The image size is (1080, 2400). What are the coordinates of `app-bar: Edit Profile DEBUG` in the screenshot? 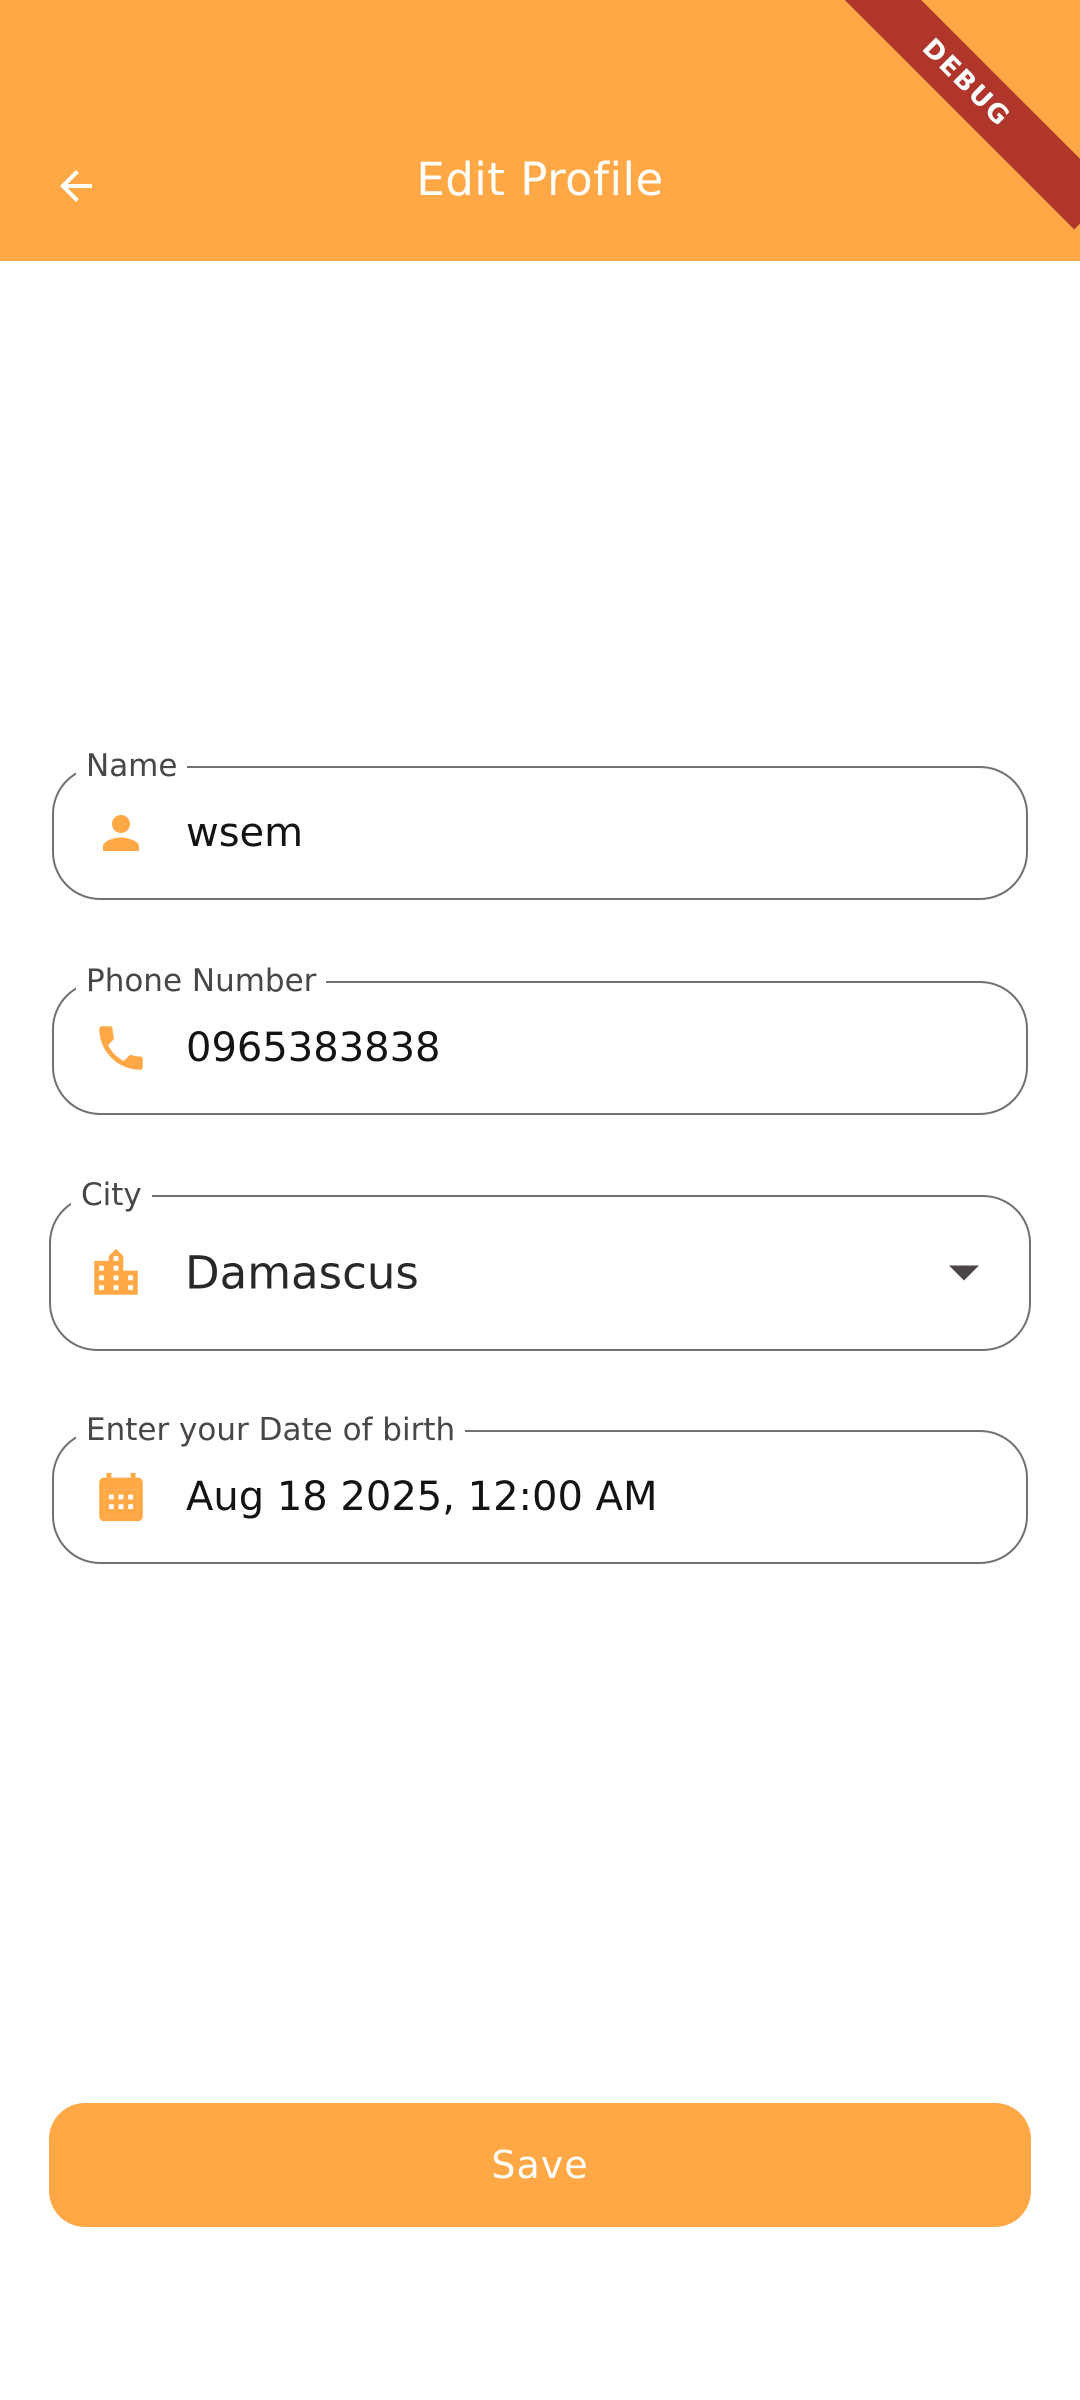 It's located at (540, 130).